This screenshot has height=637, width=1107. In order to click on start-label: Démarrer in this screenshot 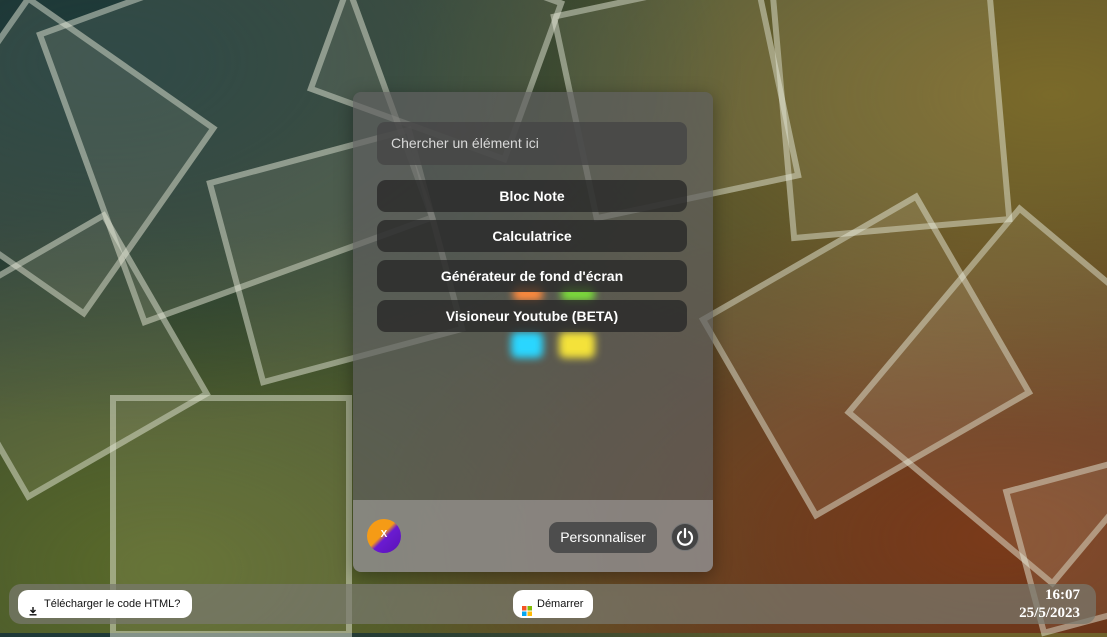, I will do `click(560, 604)`.